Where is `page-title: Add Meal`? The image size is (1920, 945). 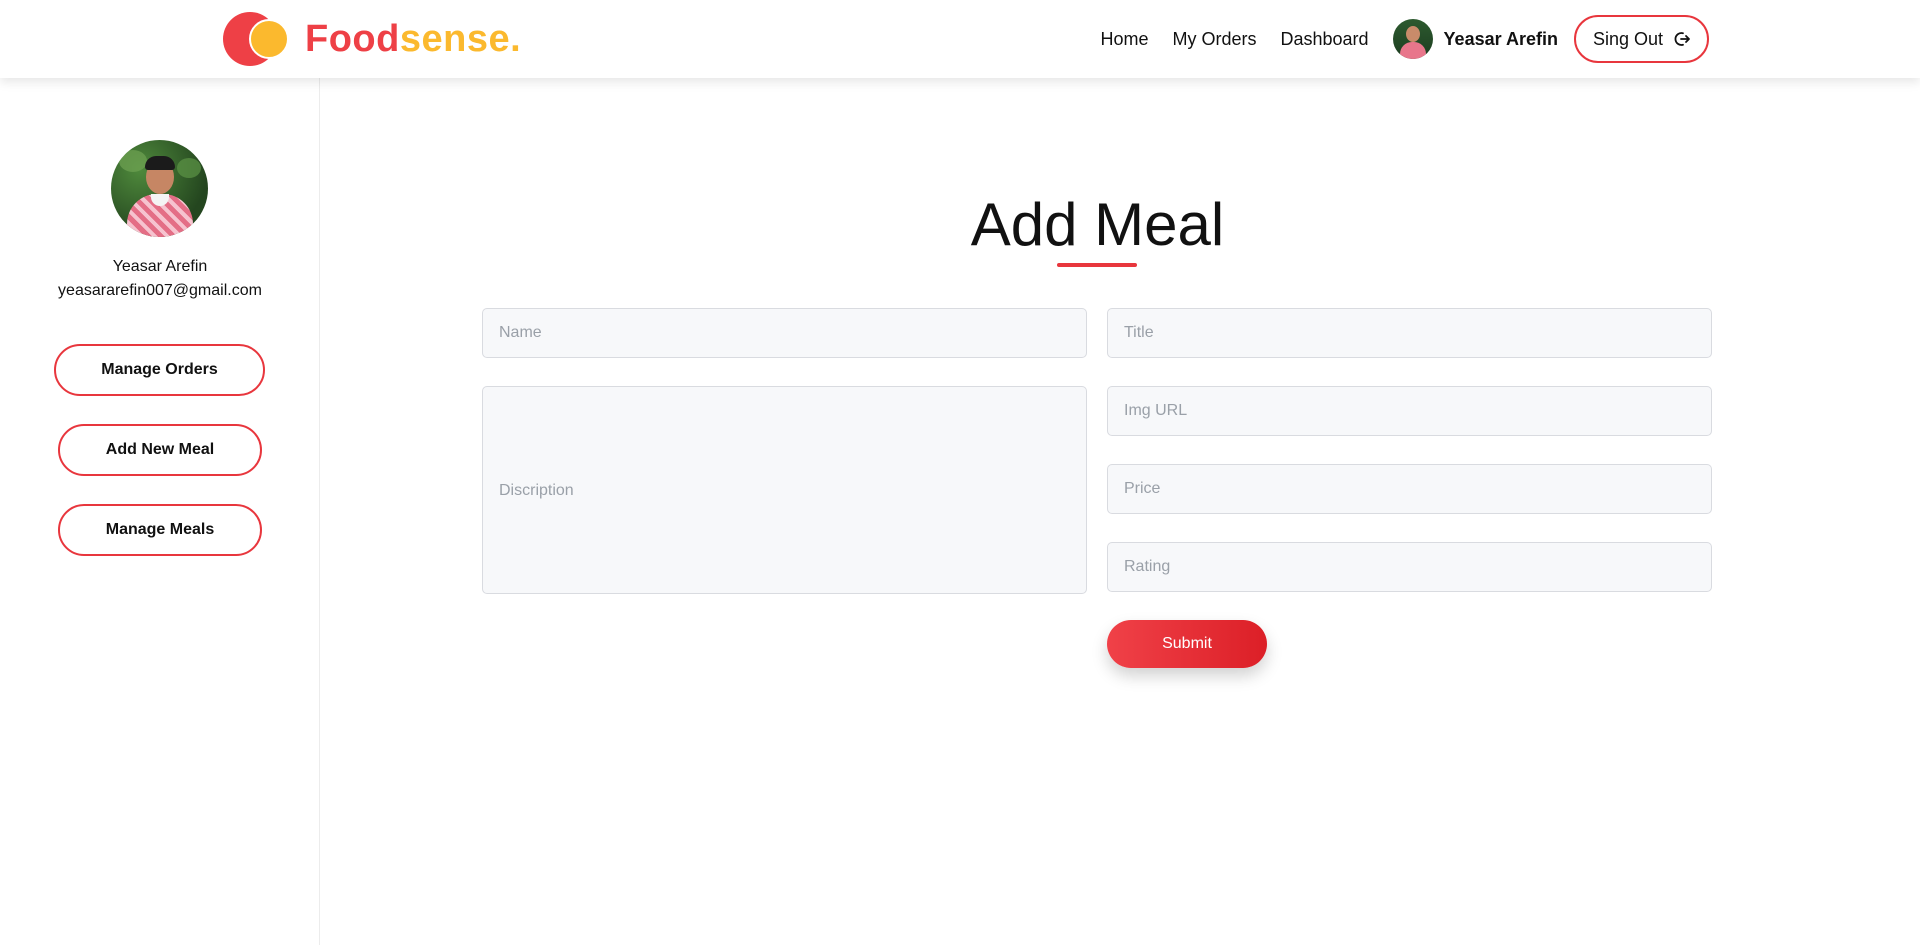 page-title: Add Meal is located at coordinates (1097, 224).